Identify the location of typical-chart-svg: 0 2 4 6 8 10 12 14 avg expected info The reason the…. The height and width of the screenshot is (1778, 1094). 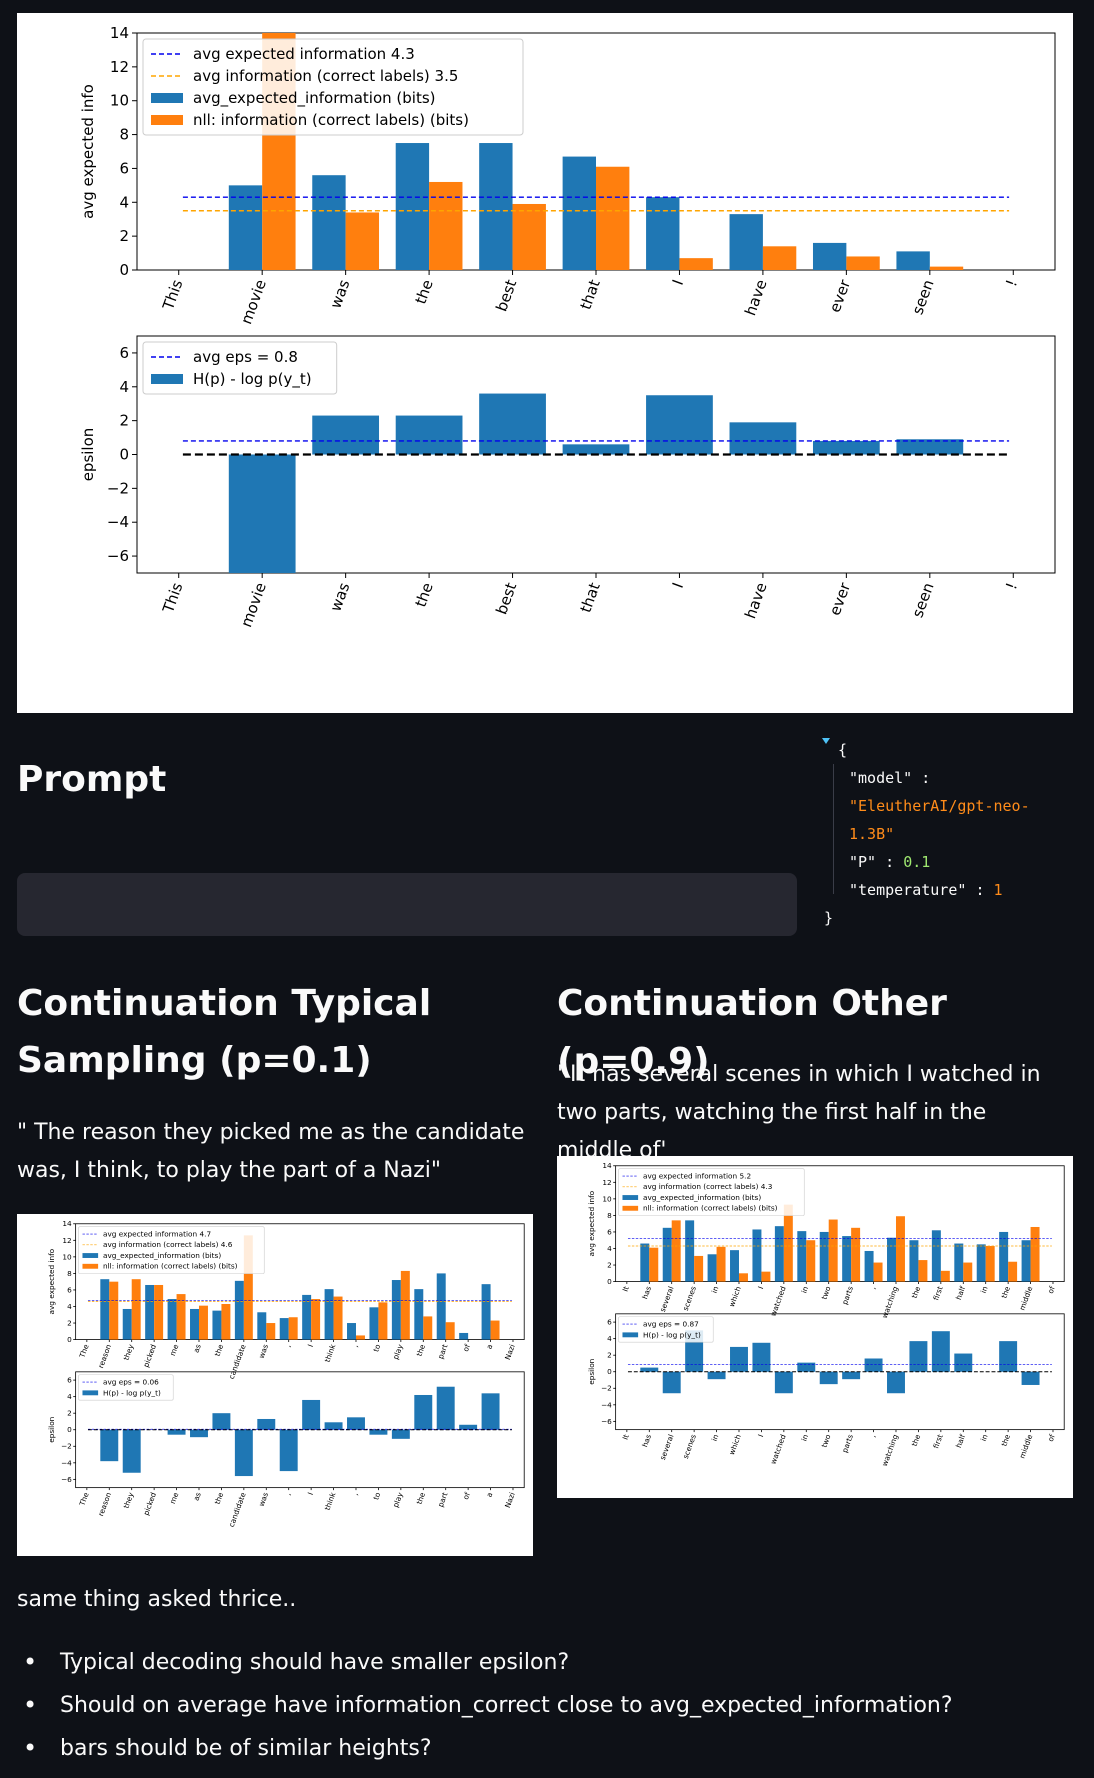
(286, 1373).